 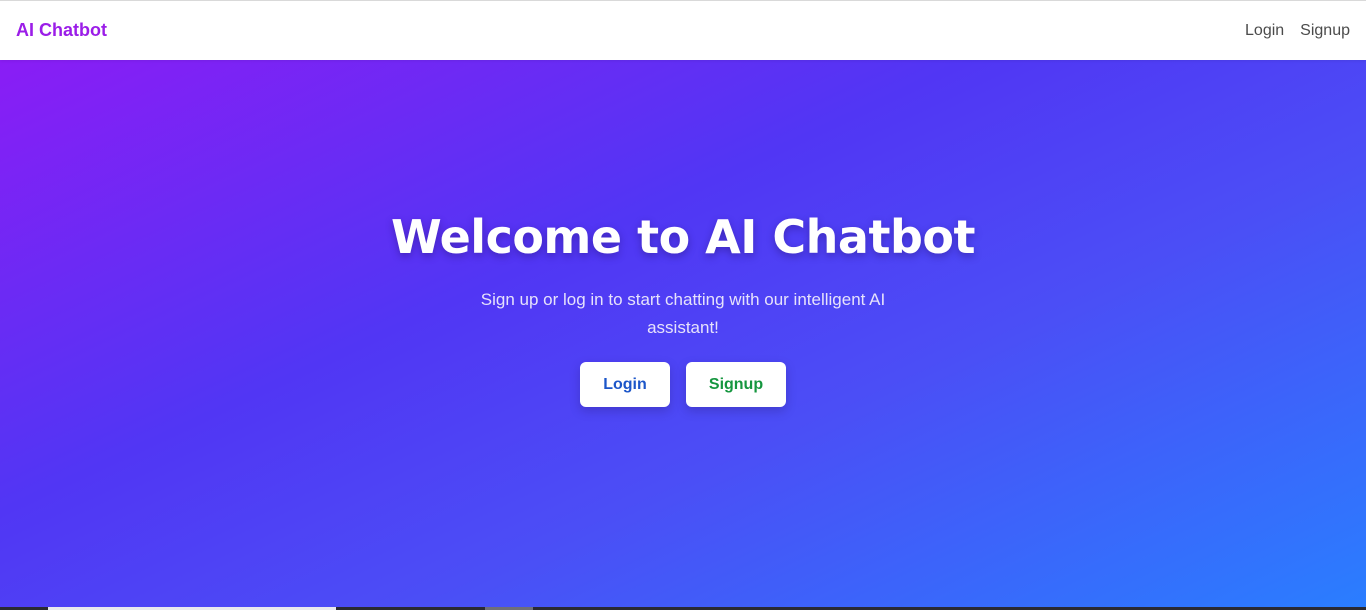 What do you see at coordinates (1325, 31) in the screenshot?
I see `nav-signup-link: Signup` at bounding box center [1325, 31].